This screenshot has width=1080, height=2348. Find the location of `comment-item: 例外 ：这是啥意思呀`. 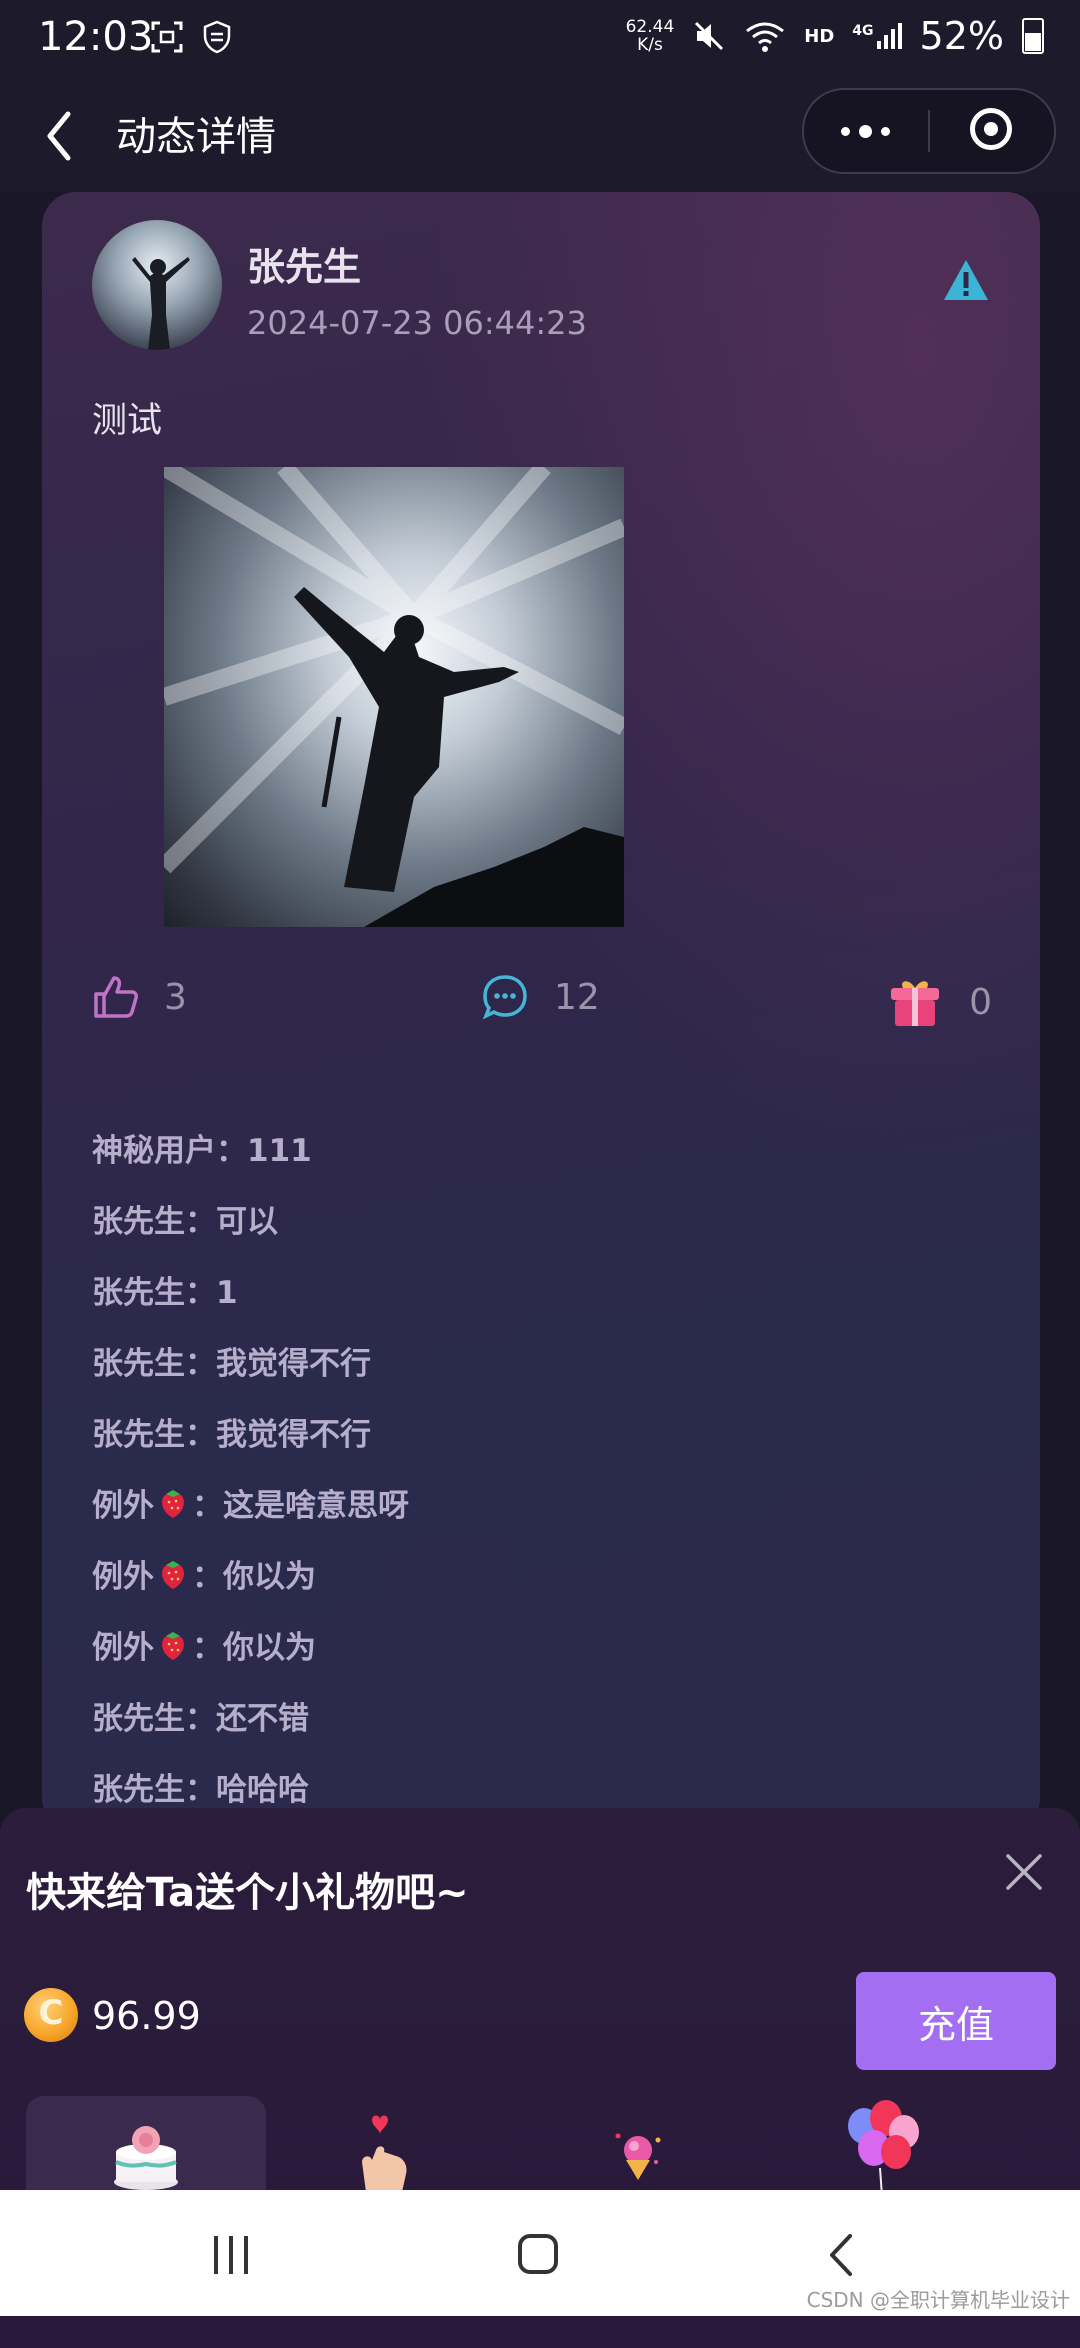

comment-item: 例外 ：这是啥意思呀 is located at coordinates (250, 1502).